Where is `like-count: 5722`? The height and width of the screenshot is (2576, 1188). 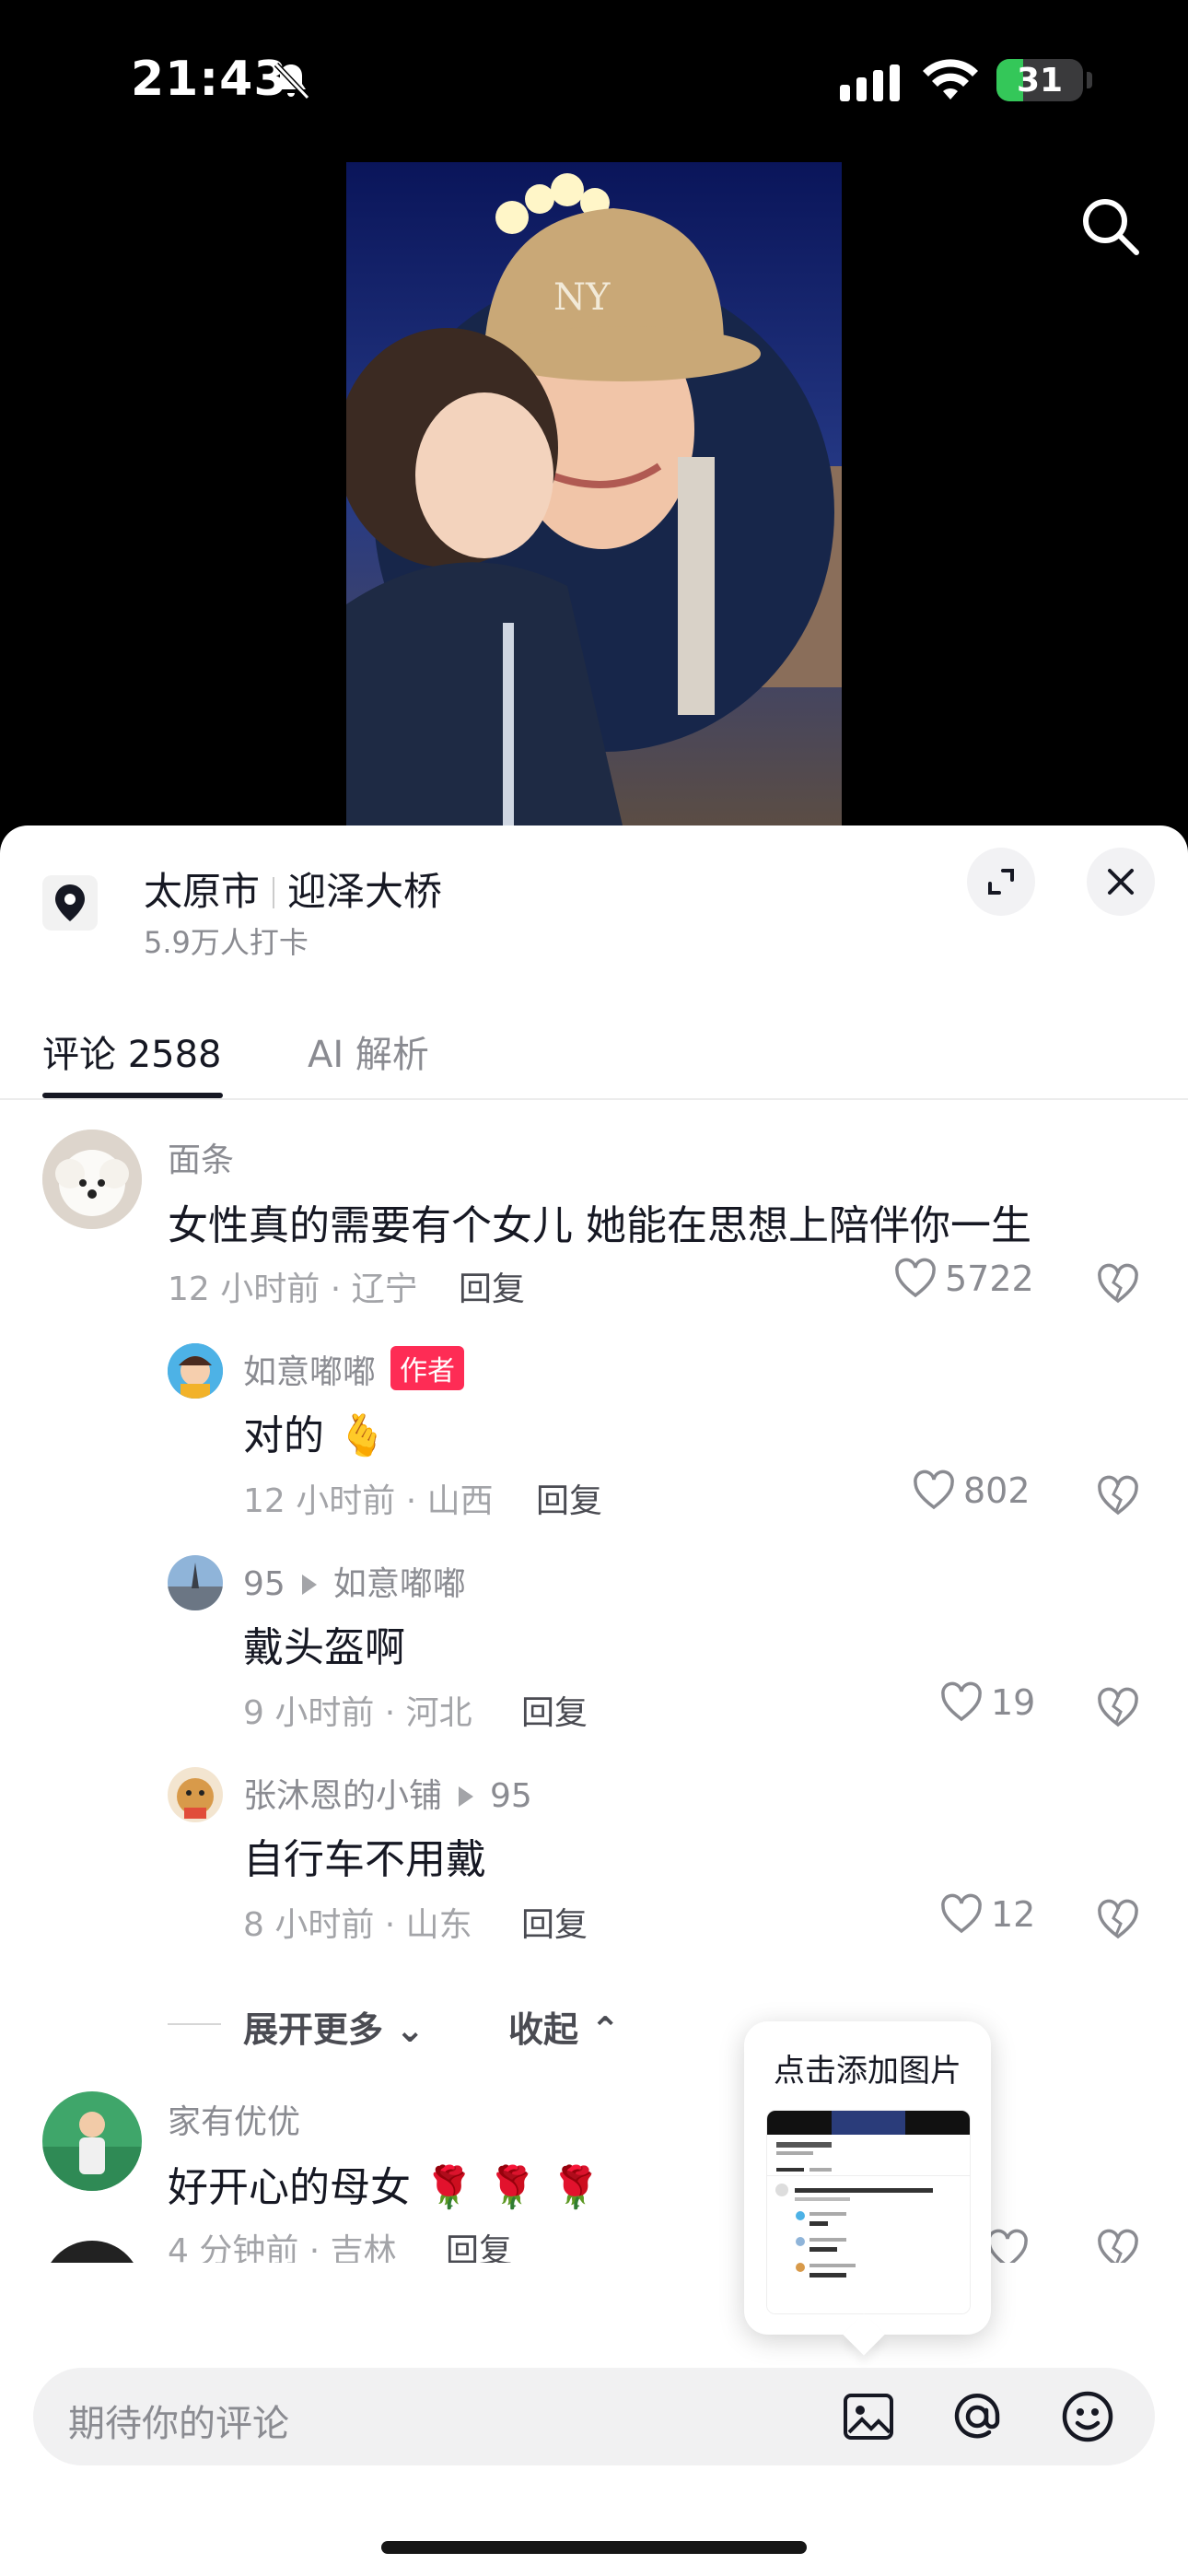
like-count: 5722 is located at coordinates (989, 1279).